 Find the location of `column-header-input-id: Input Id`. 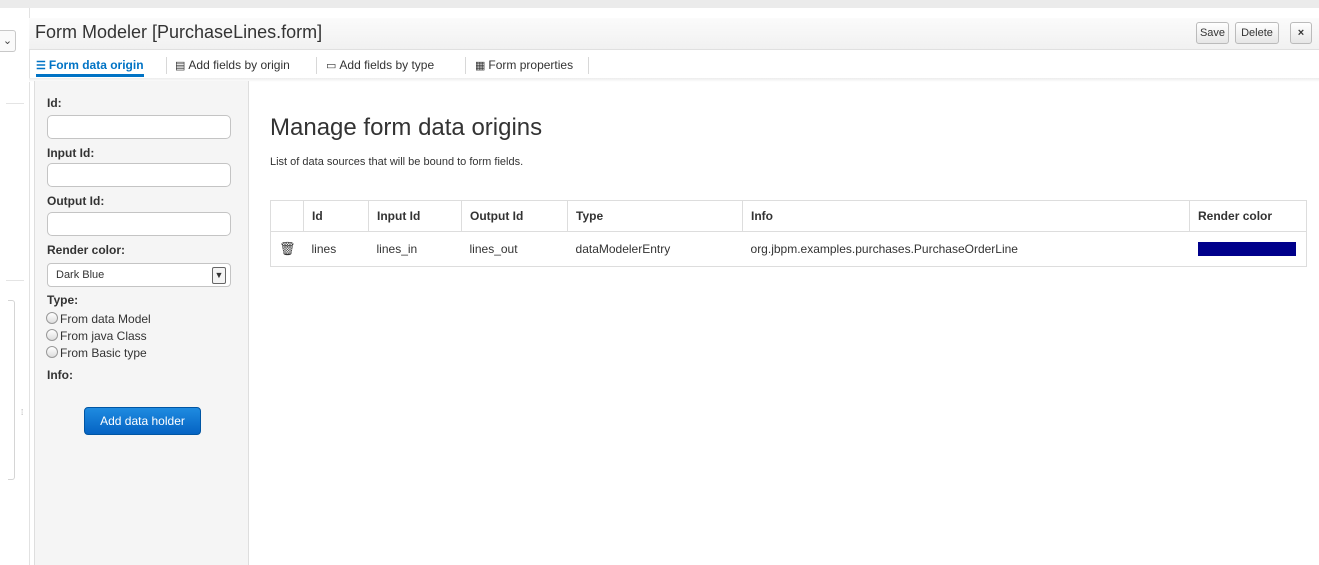

column-header-input-id: Input Id is located at coordinates (415, 216).